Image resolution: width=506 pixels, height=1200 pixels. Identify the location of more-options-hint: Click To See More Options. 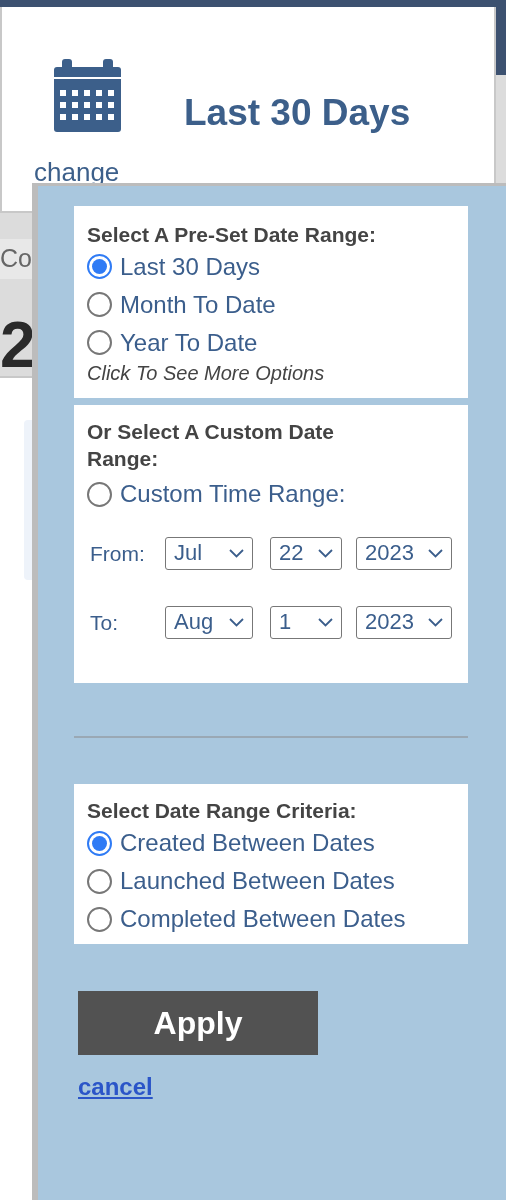
(206, 374).